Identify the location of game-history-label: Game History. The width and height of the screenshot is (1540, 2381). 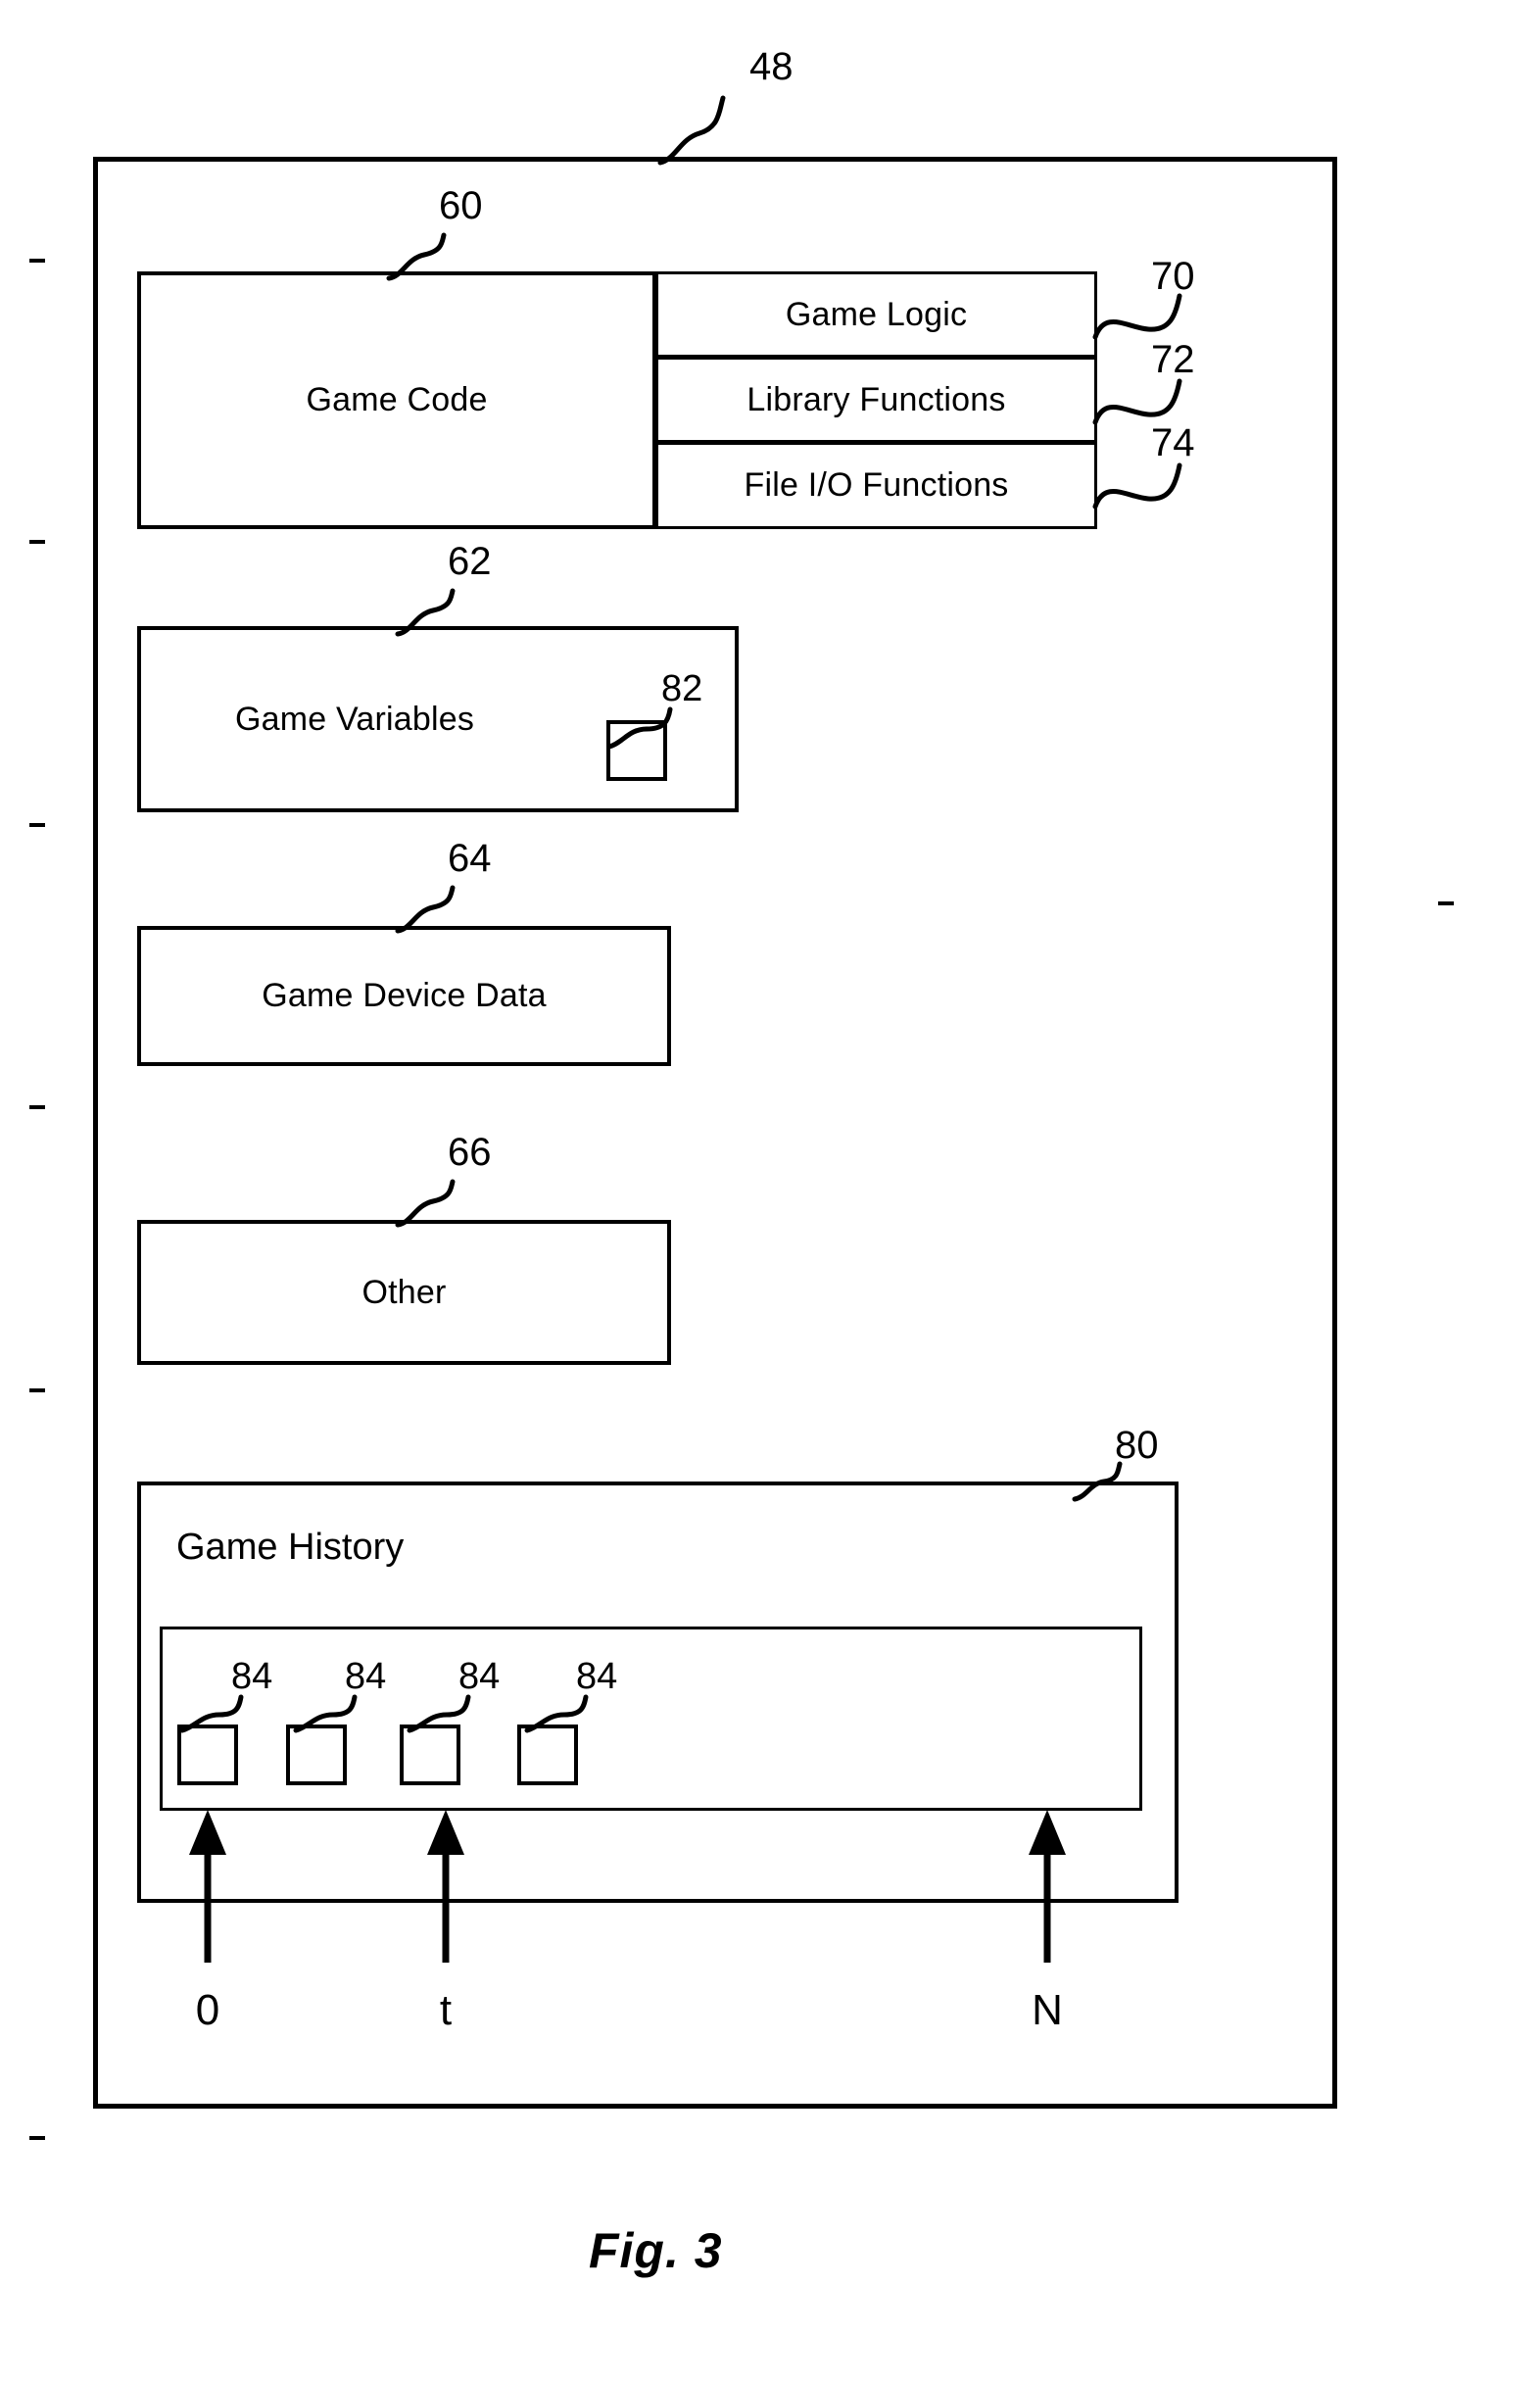
(291, 1547).